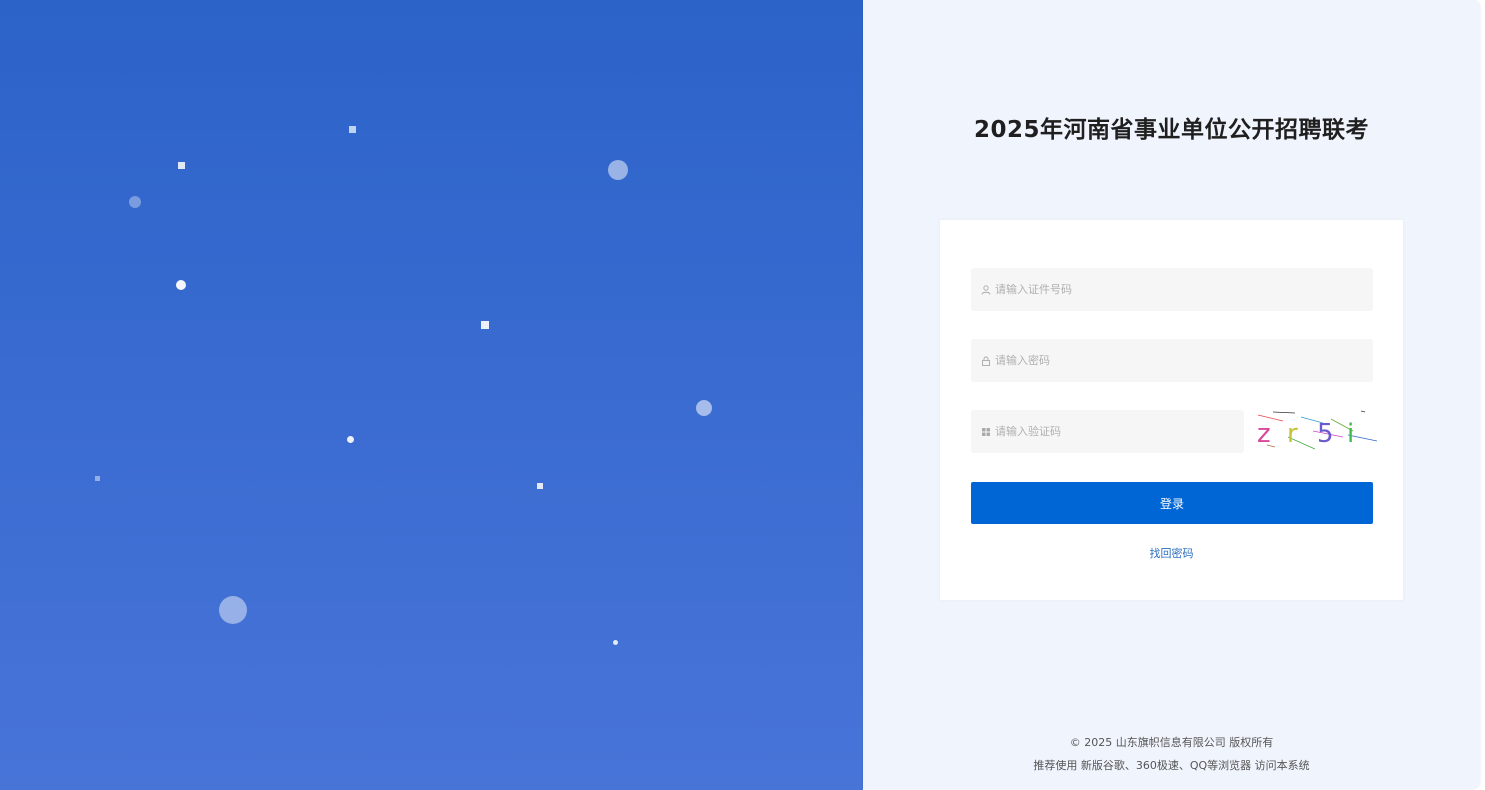  I want to click on captcha-char: z, so click(1264, 434).